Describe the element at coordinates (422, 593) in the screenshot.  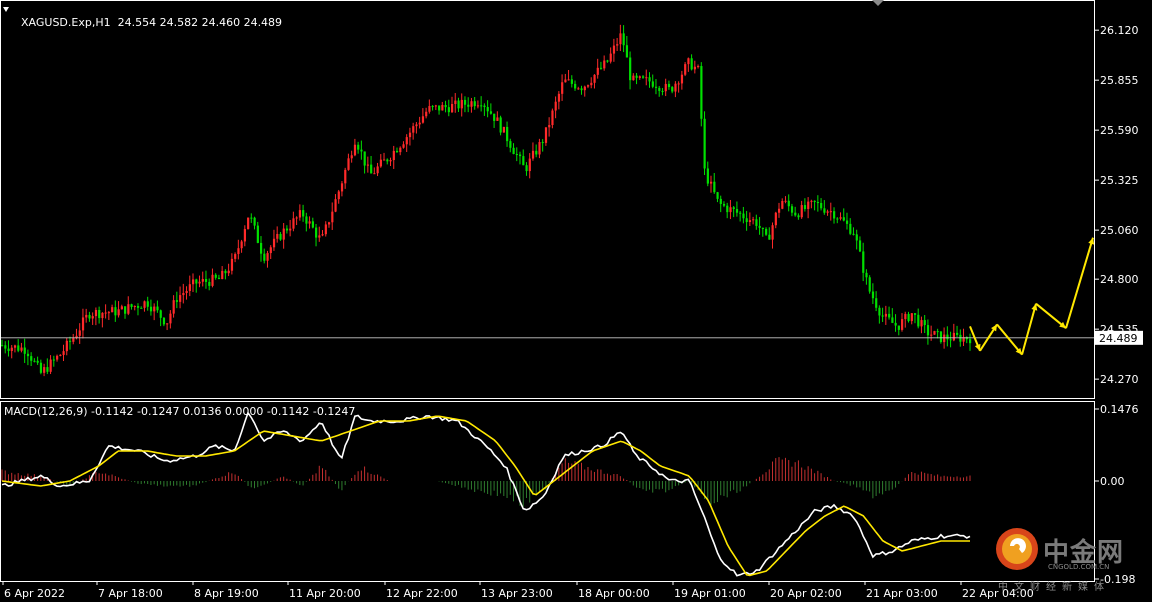
I see `time-tick-label: 12 Apr 22:00` at that location.